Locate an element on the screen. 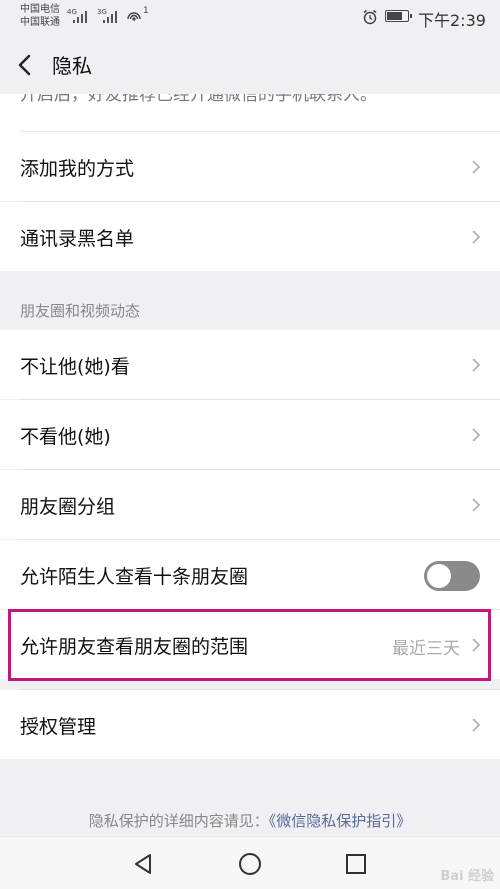  baidu-watermark: Bai 经验 is located at coordinates (467, 876).